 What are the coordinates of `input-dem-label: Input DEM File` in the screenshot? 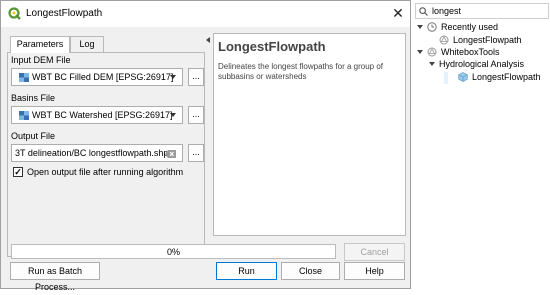 It's located at (41, 60).